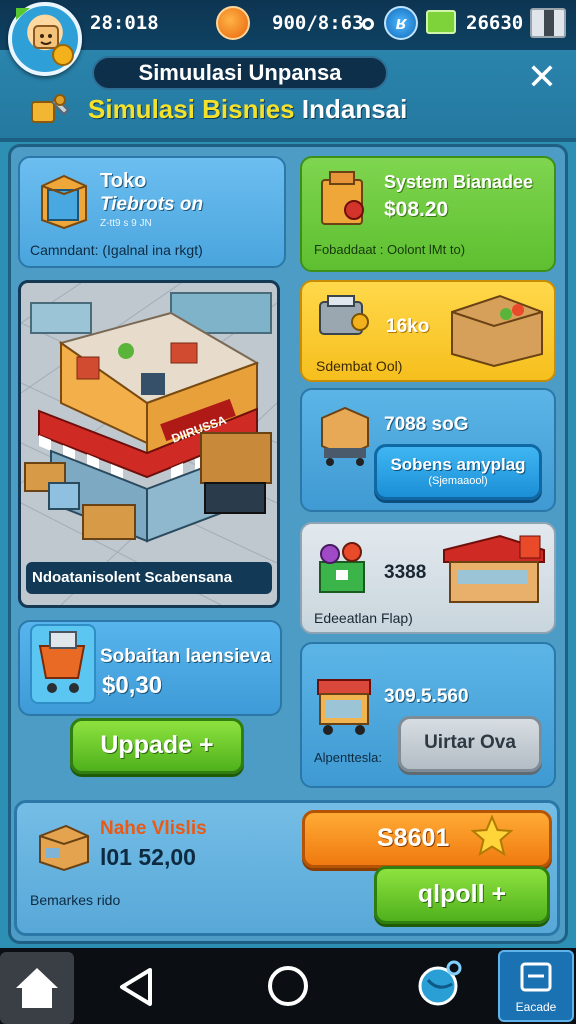 The width and height of the screenshot is (576, 1024). Describe the element at coordinates (416, 209) in the screenshot. I see `system-value: $08.20` at that location.